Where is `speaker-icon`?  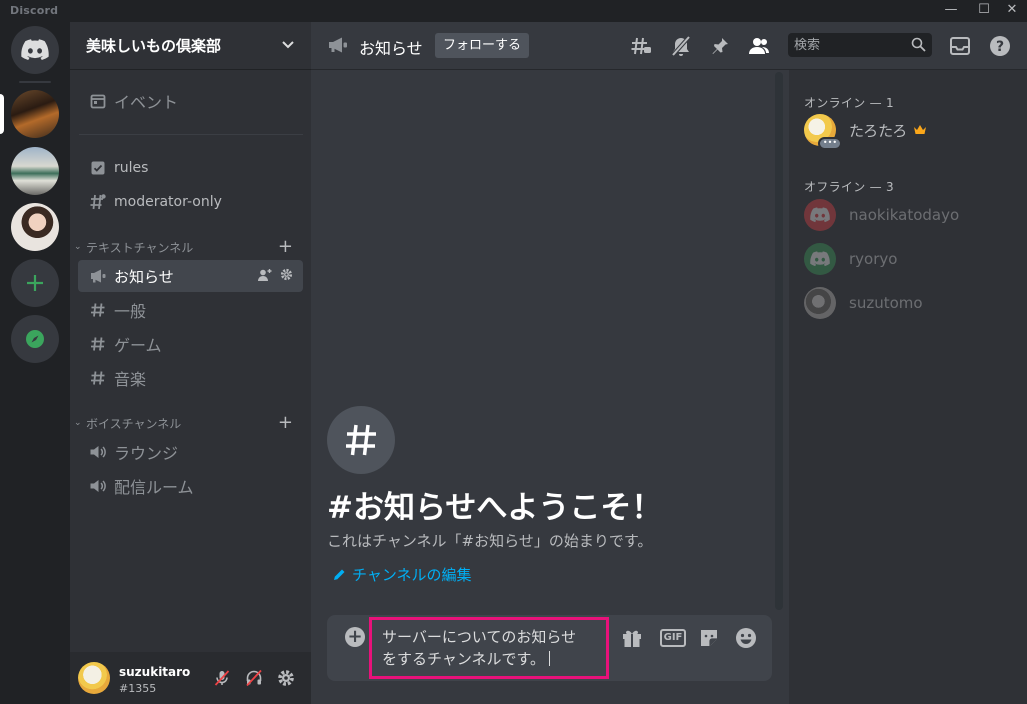 speaker-icon is located at coordinates (98, 486).